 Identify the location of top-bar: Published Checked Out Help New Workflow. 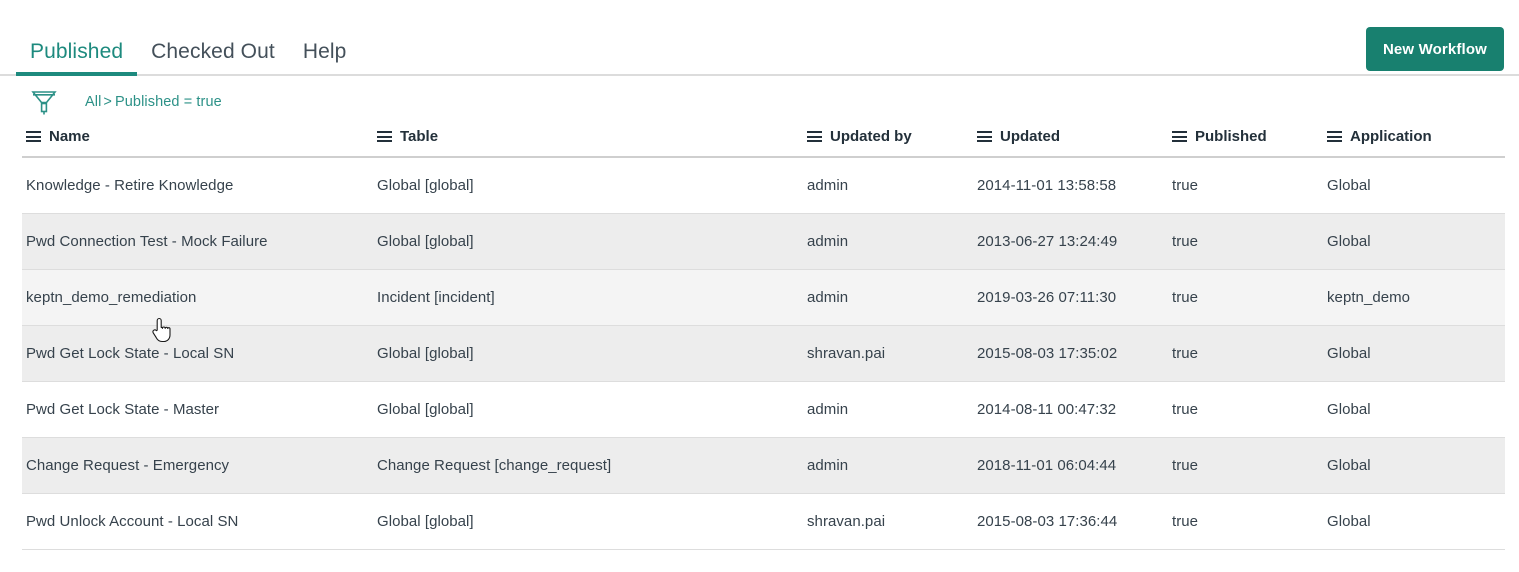
(759, 38).